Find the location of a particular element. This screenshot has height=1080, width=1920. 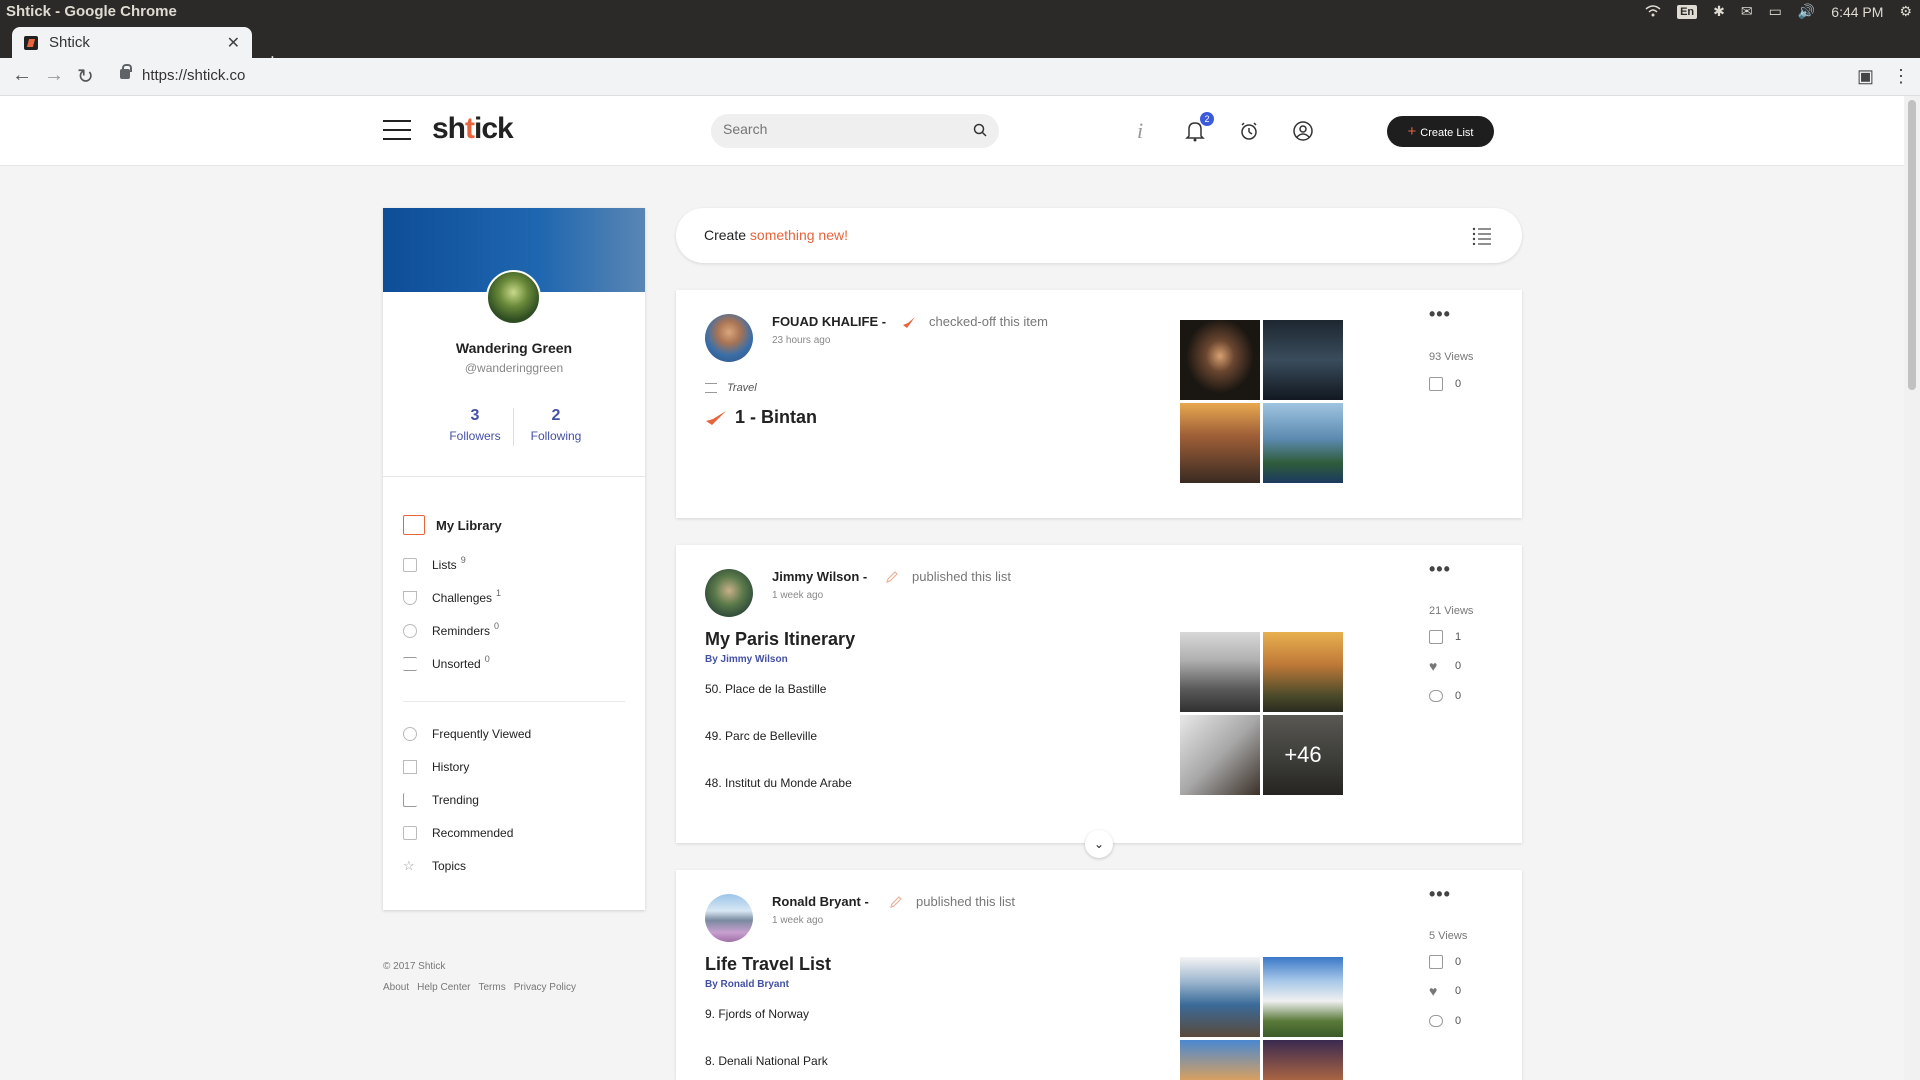

bluetooth-icon: ✱ is located at coordinates (1719, 11).